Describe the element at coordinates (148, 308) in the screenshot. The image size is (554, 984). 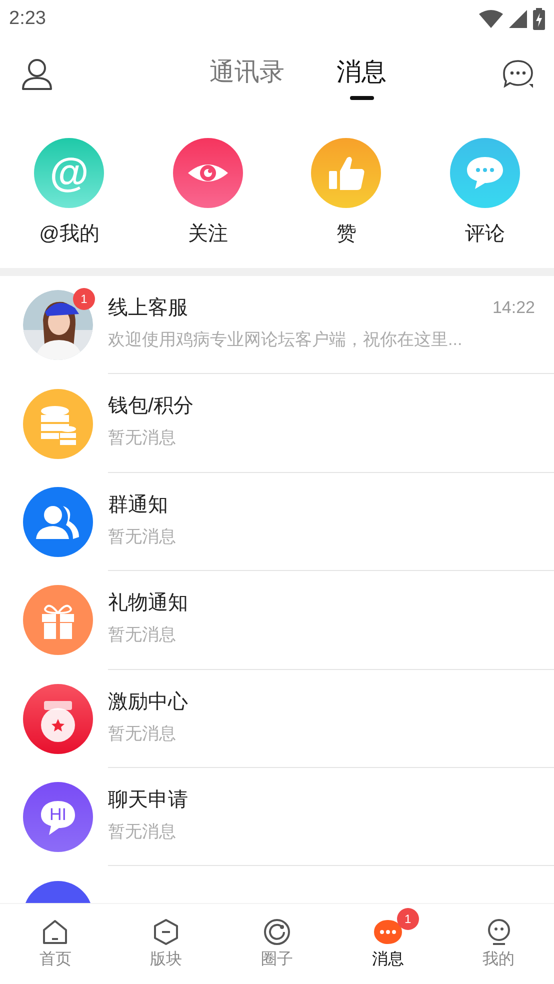
I see `message-title: 线上客服` at that location.